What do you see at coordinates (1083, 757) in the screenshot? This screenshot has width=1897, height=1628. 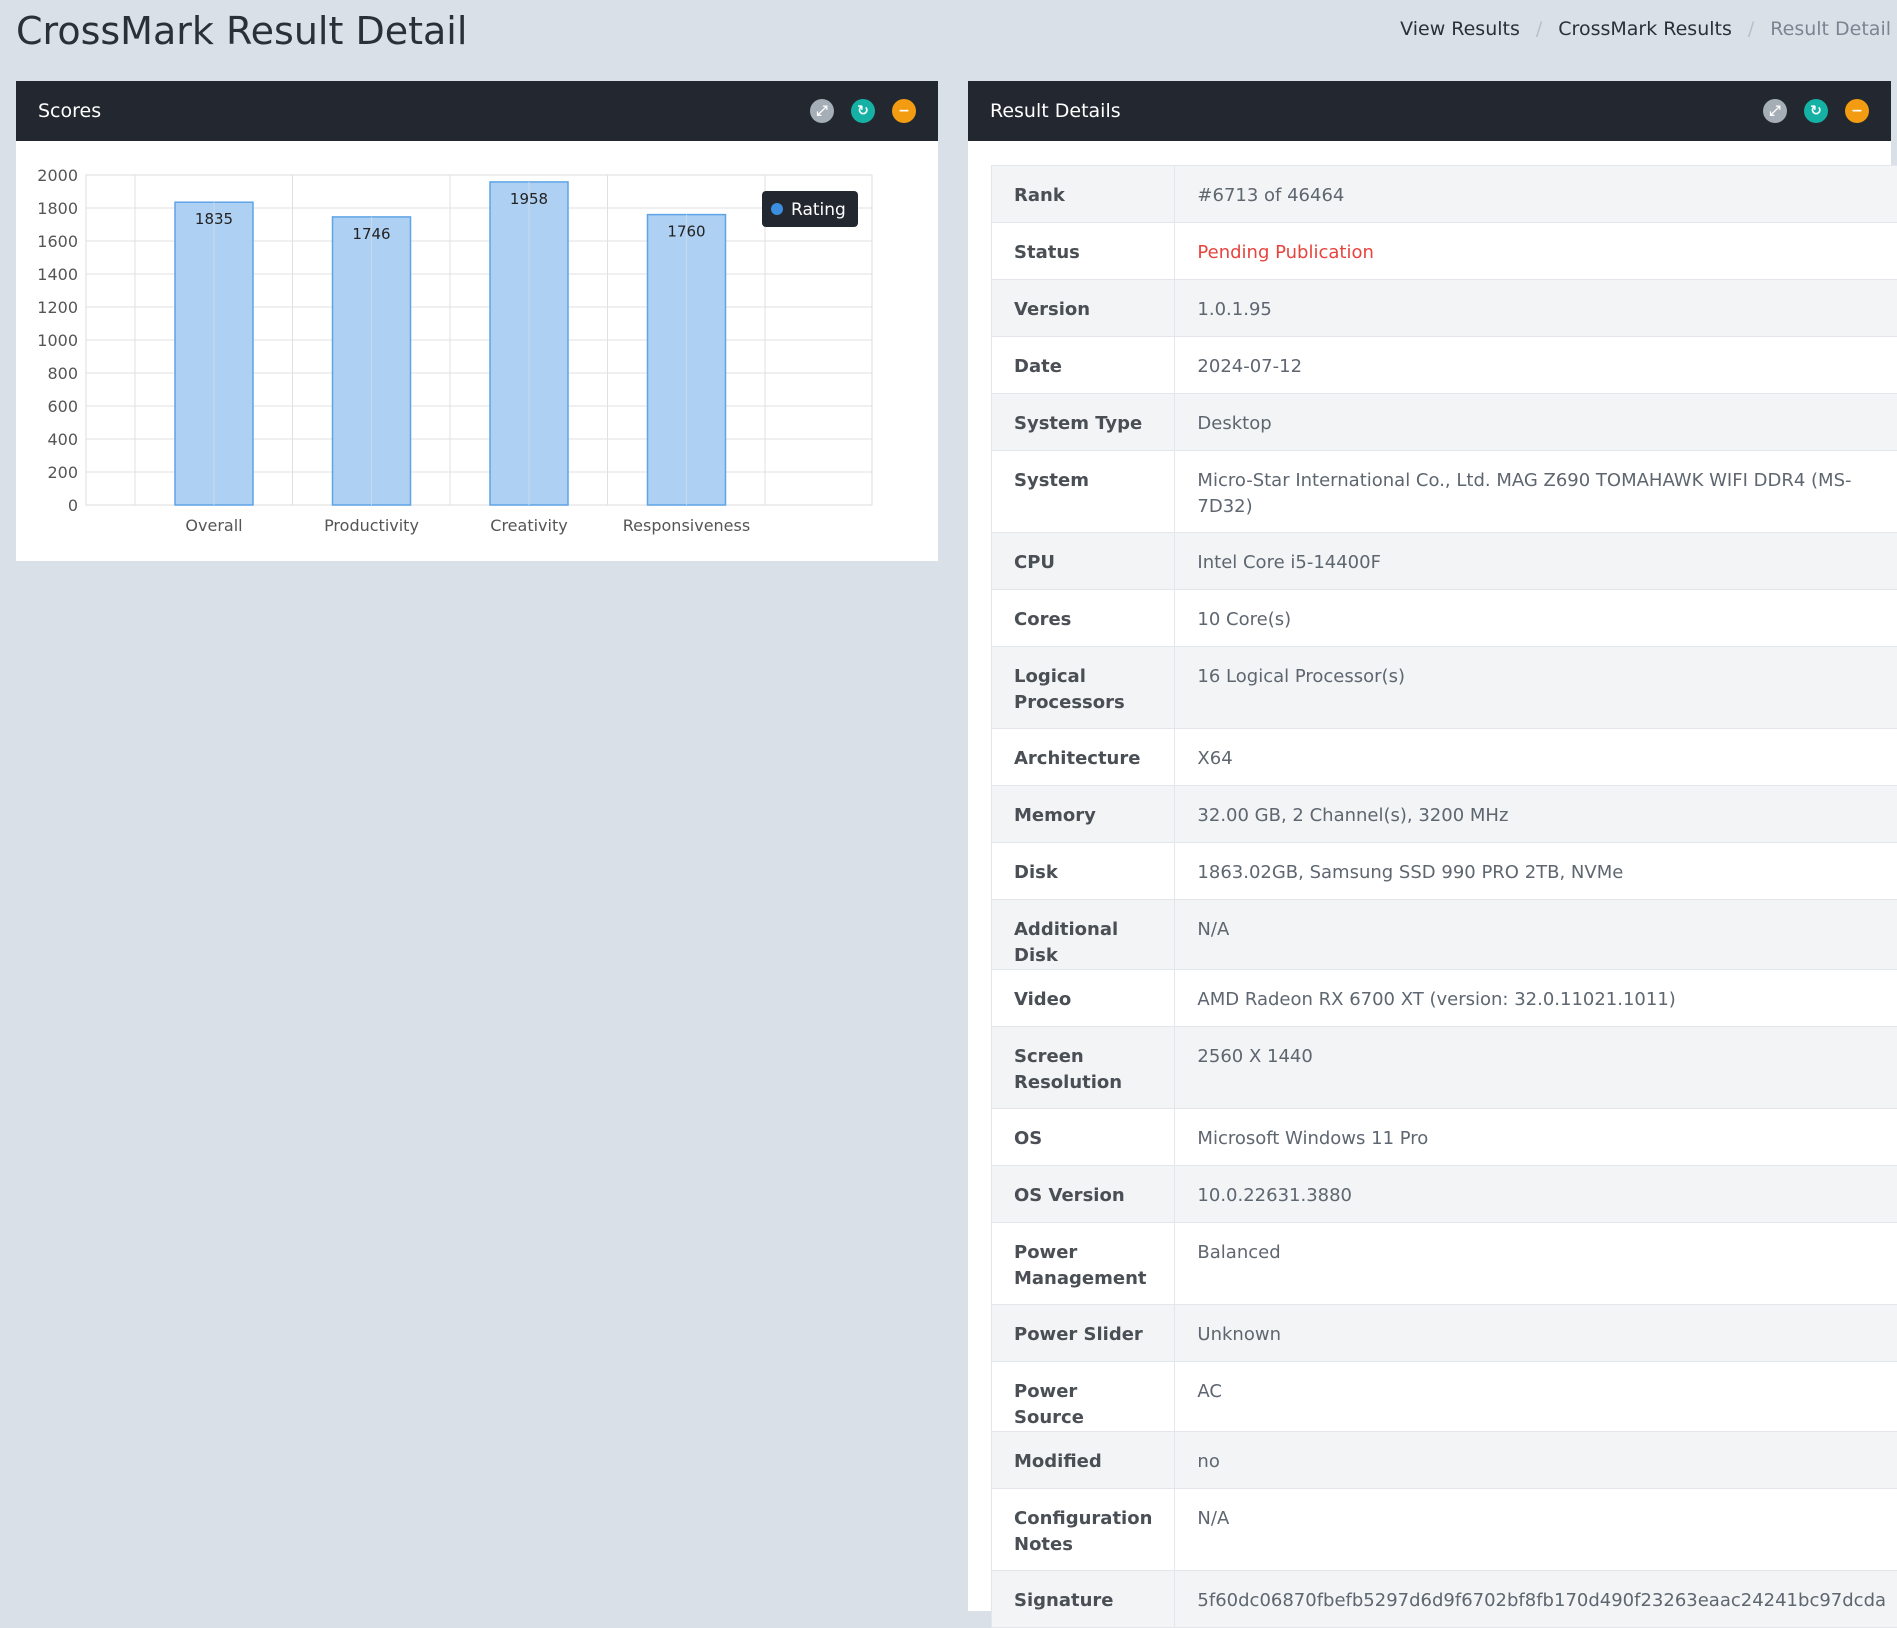 I see `detail-key: Architecture` at bounding box center [1083, 757].